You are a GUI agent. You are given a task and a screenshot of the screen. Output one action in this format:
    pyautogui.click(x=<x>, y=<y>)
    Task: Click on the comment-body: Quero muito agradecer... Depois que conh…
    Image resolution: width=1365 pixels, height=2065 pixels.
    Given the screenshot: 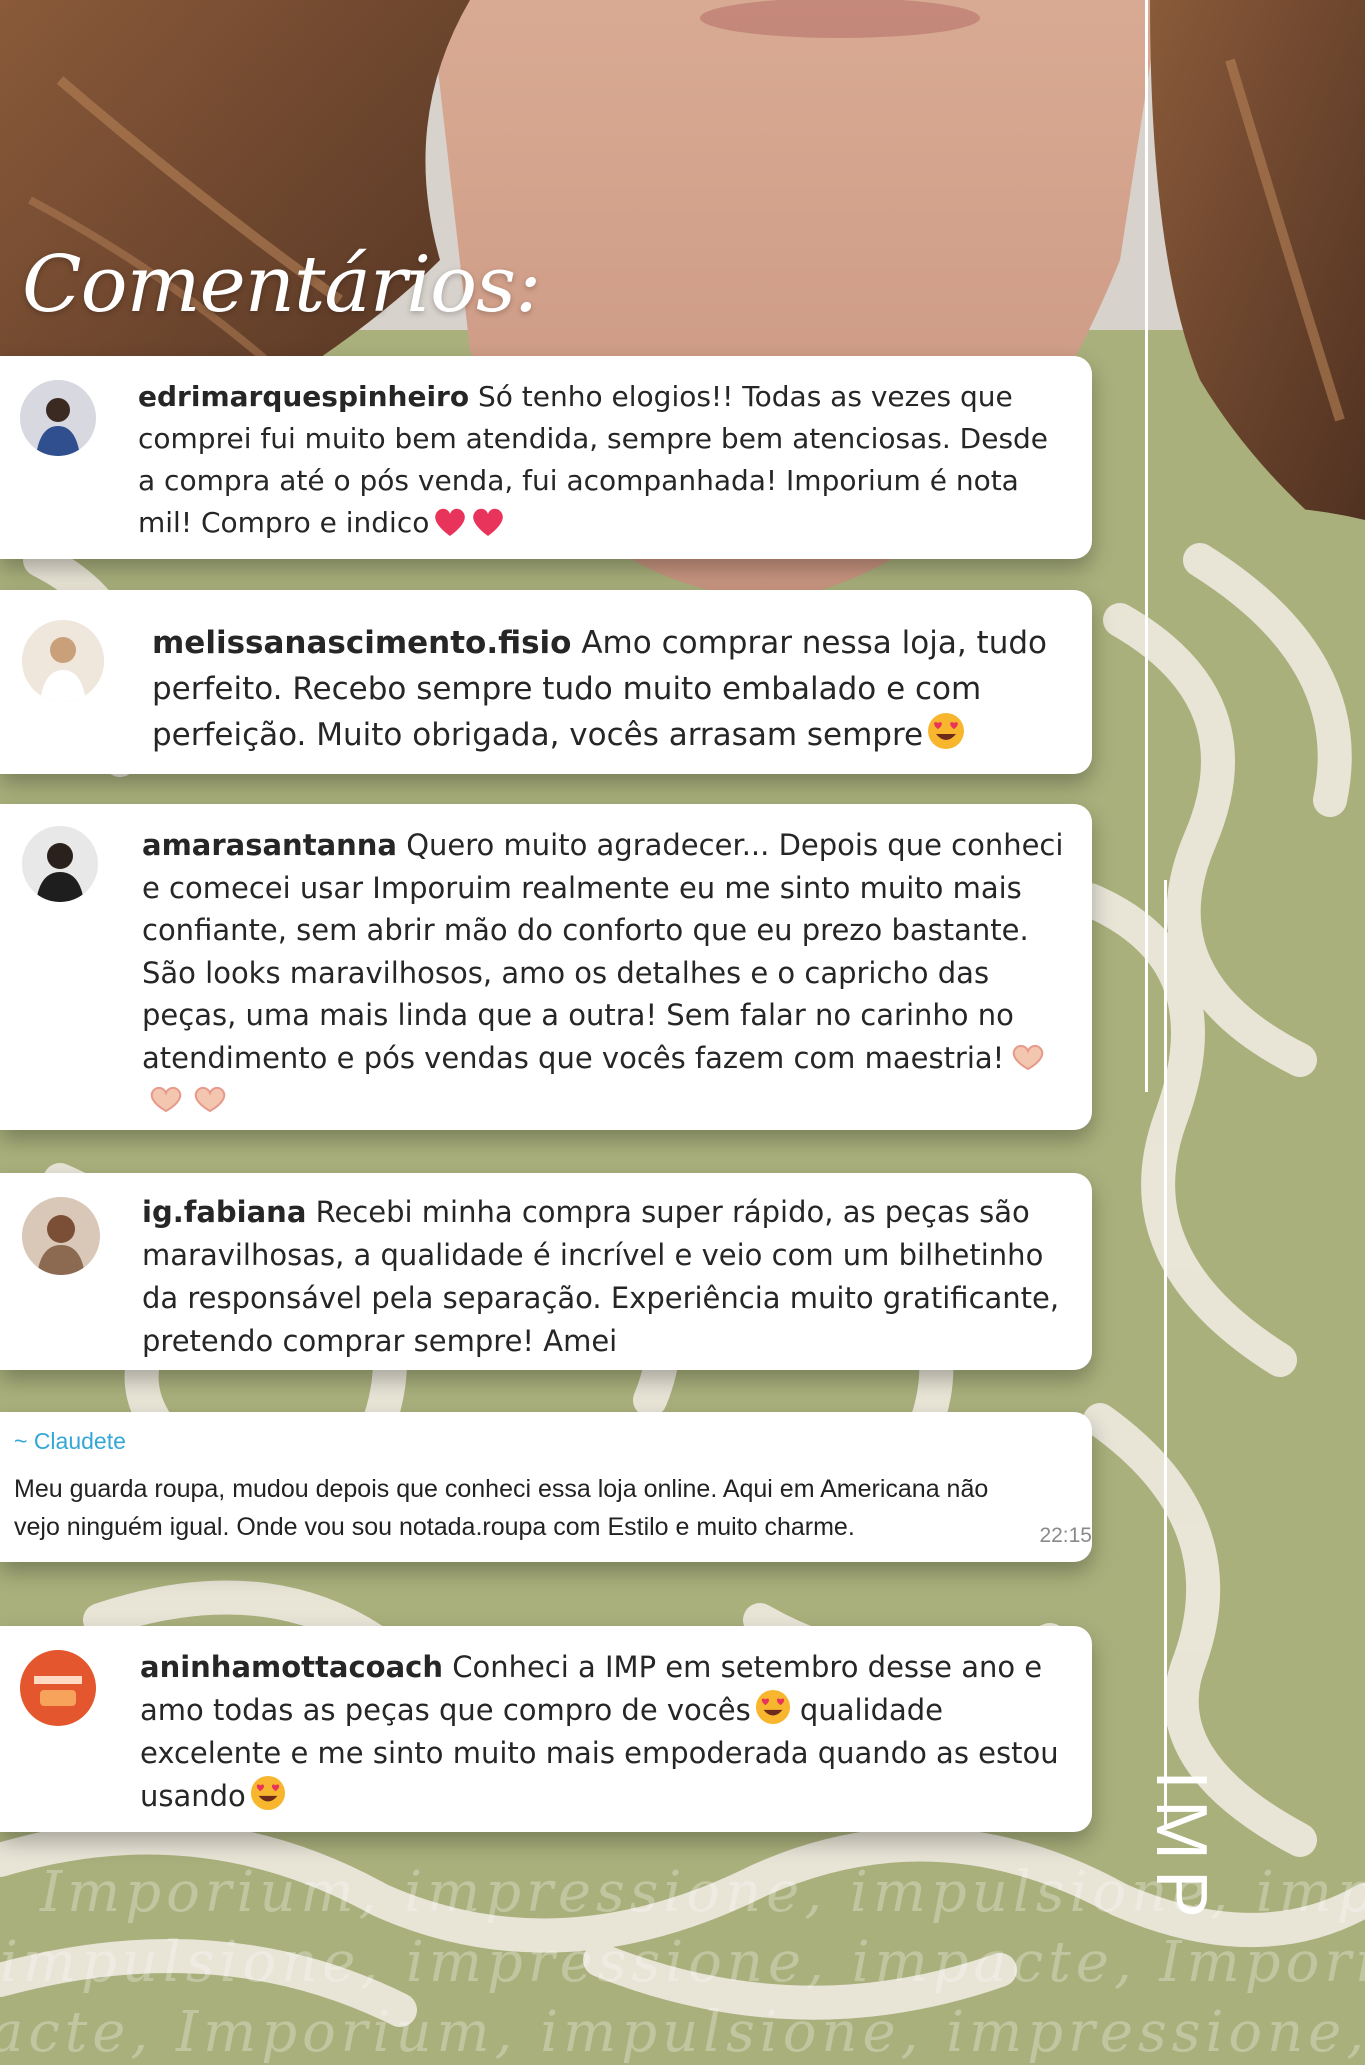 What is the action you would take?
    pyautogui.click(x=603, y=951)
    